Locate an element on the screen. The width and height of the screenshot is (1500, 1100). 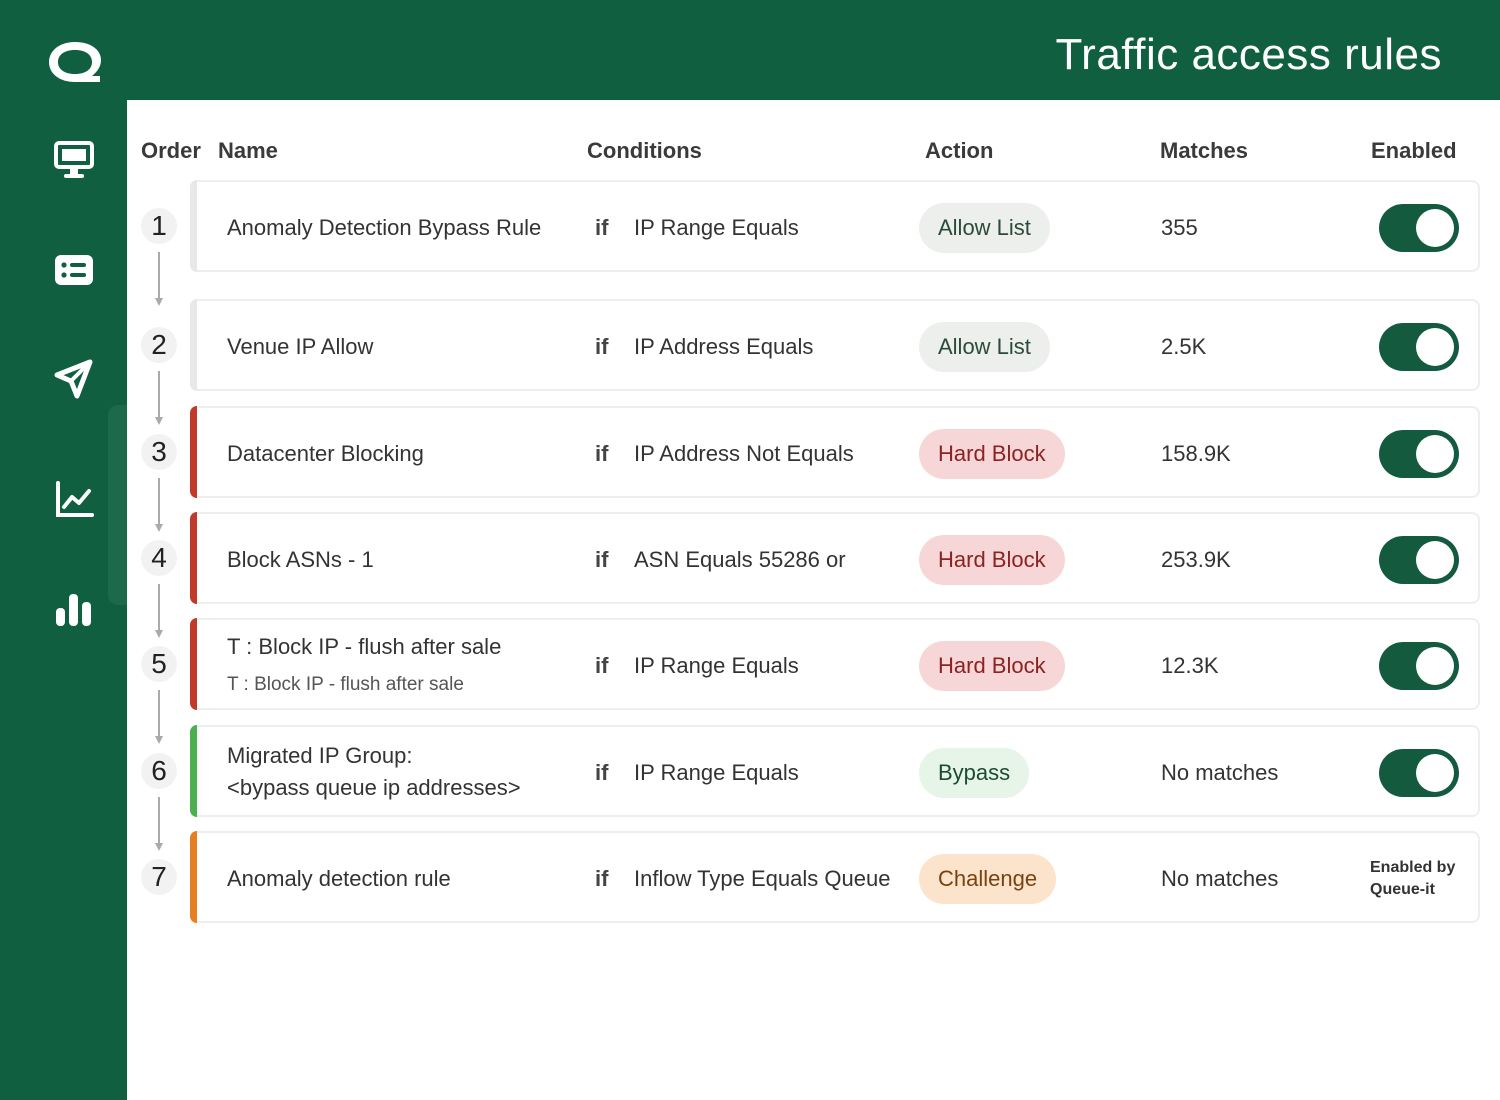
match-count: 355 is located at coordinates (1179, 227).